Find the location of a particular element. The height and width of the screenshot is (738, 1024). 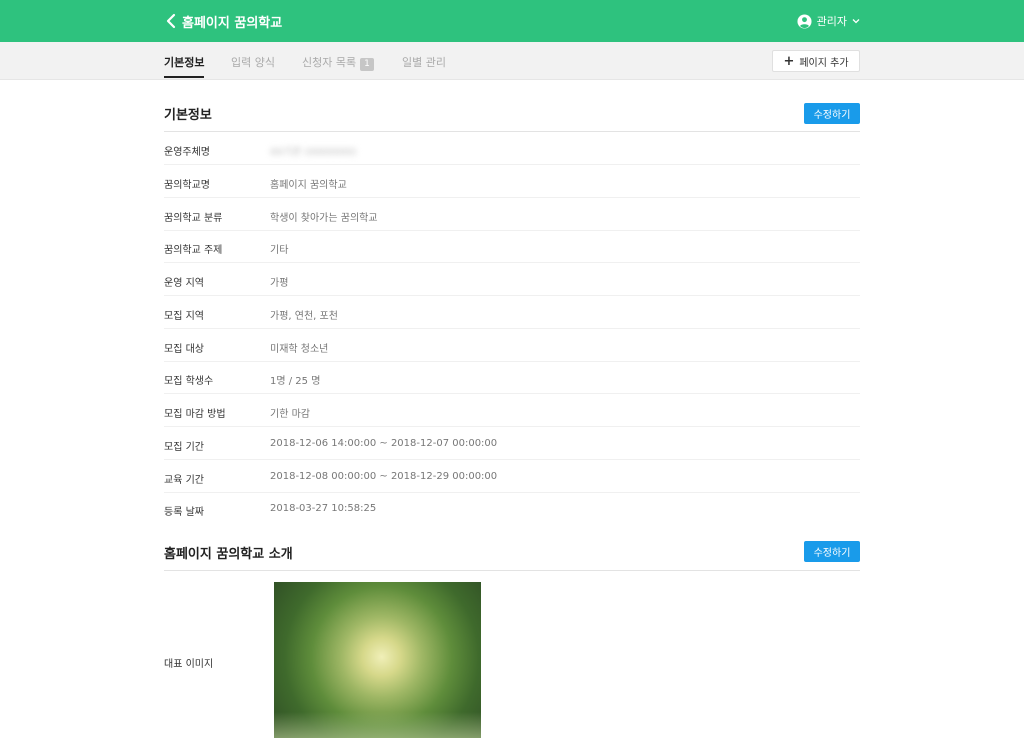

row-value: 학생이 찾아가는 꿈의학교 is located at coordinates (324, 218).